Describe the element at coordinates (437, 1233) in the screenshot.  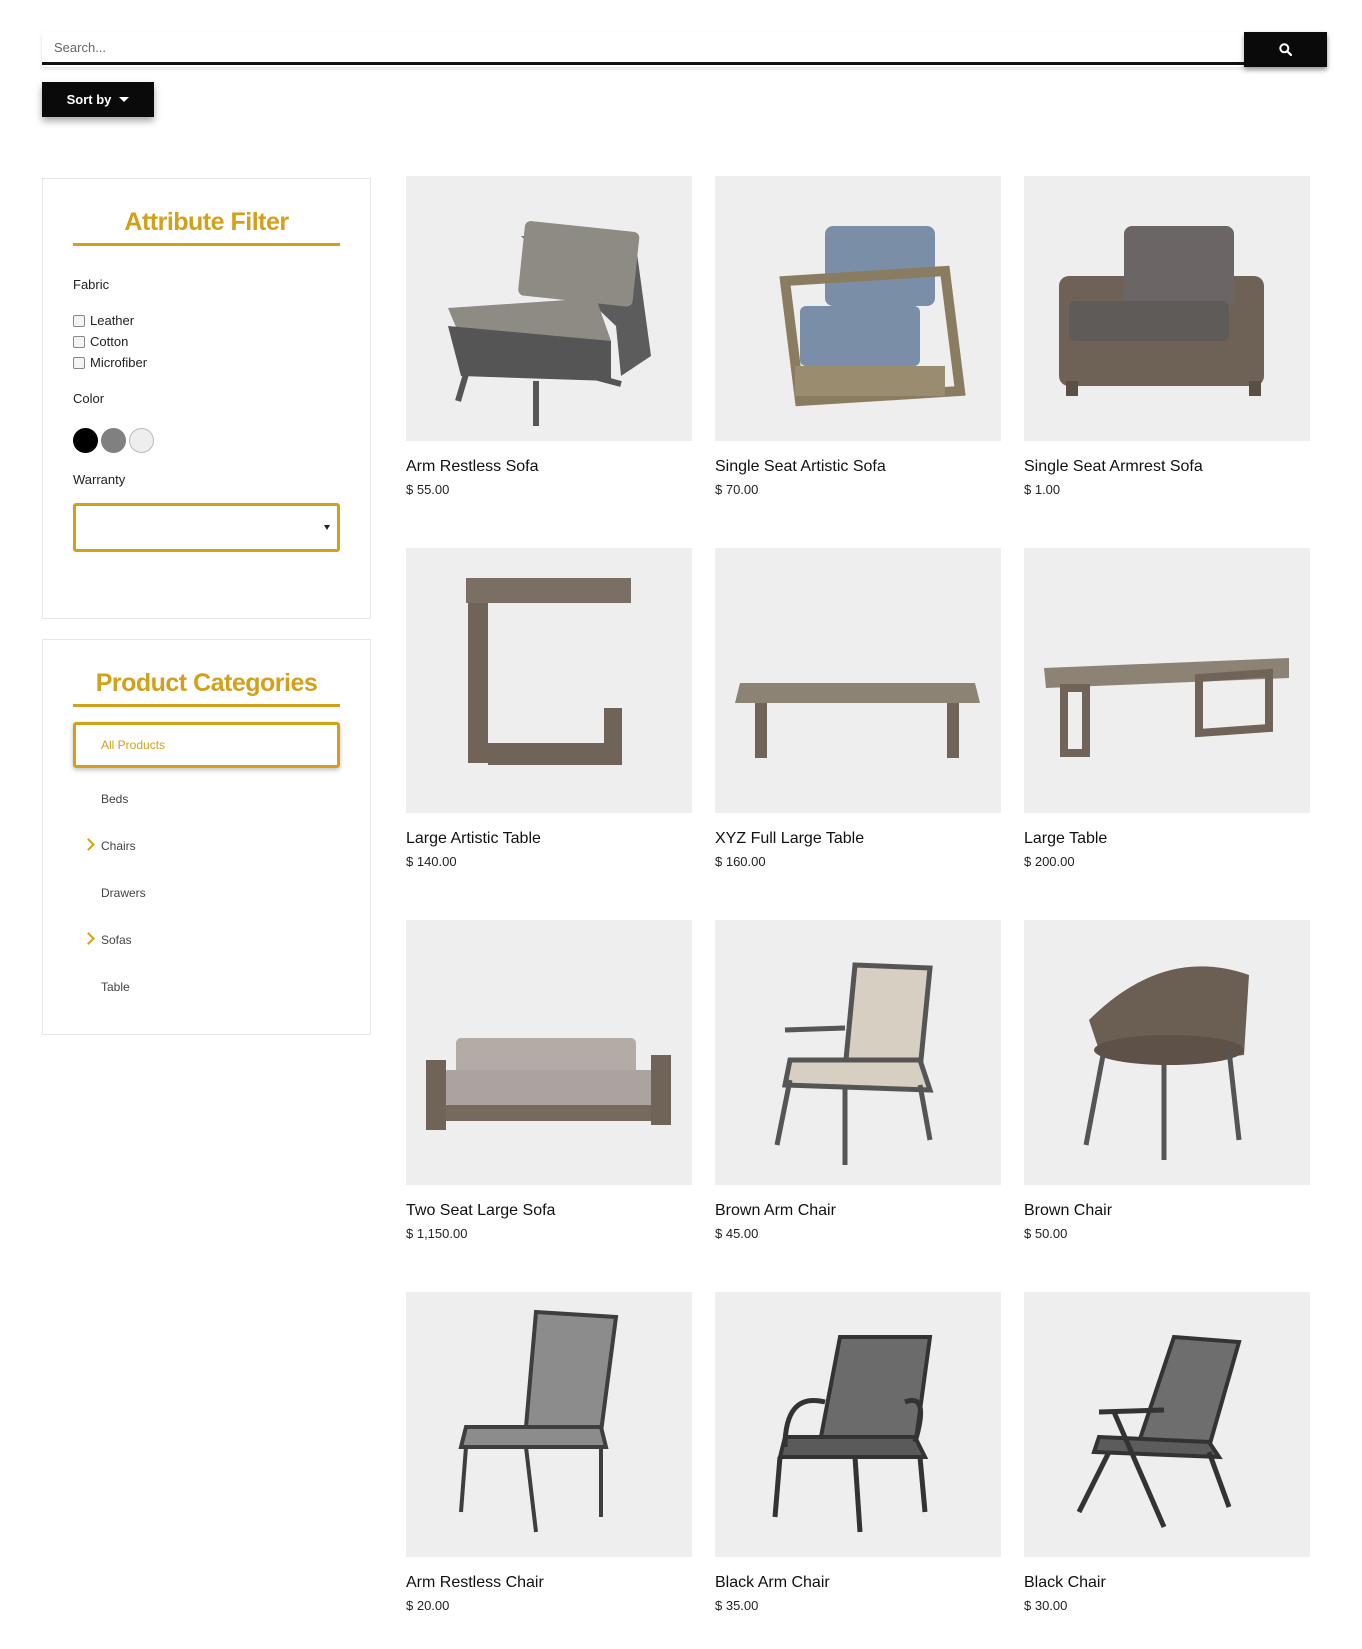
I see `product-price: $ 1,150.00` at that location.